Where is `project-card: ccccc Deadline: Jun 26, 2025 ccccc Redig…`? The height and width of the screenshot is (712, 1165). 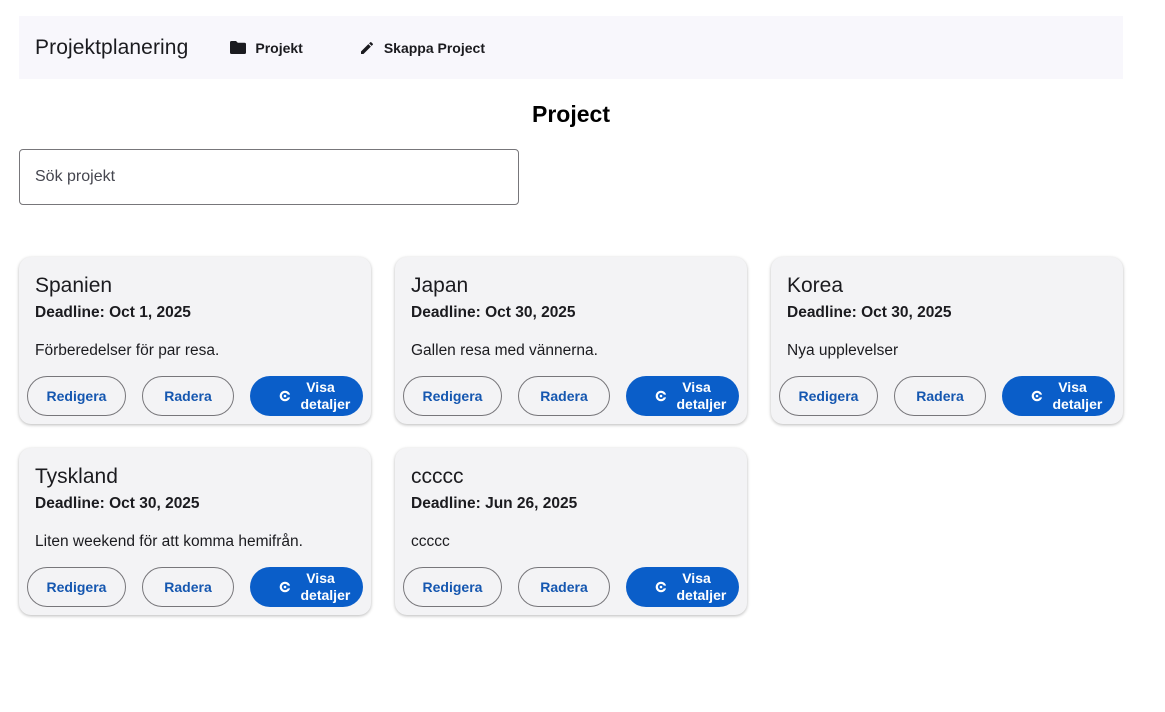
project-card: ccccc Deadline: Jun 26, 2025 ccccc Redig… is located at coordinates (571, 531).